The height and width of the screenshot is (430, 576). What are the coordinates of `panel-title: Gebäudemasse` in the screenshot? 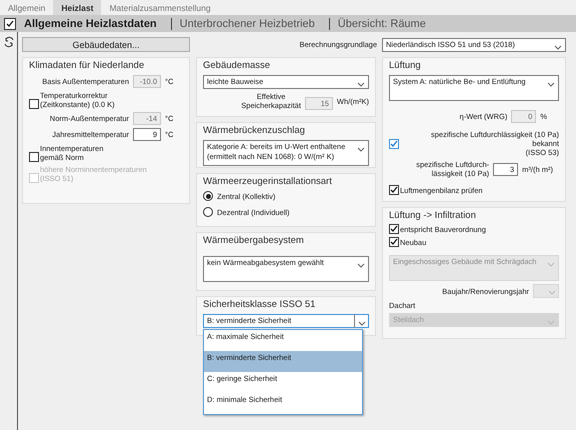 It's located at (237, 65).